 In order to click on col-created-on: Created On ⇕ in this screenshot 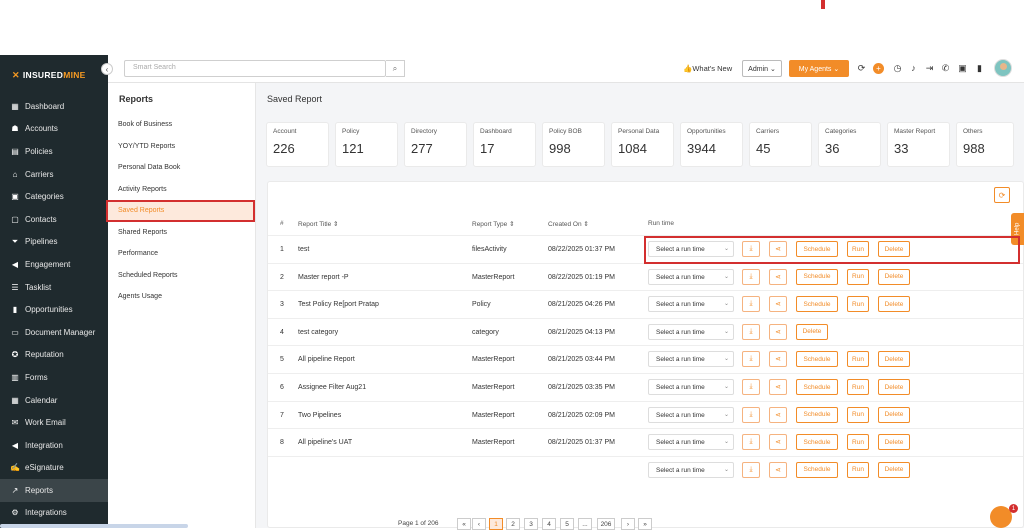, I will do `click(568, 224)`.